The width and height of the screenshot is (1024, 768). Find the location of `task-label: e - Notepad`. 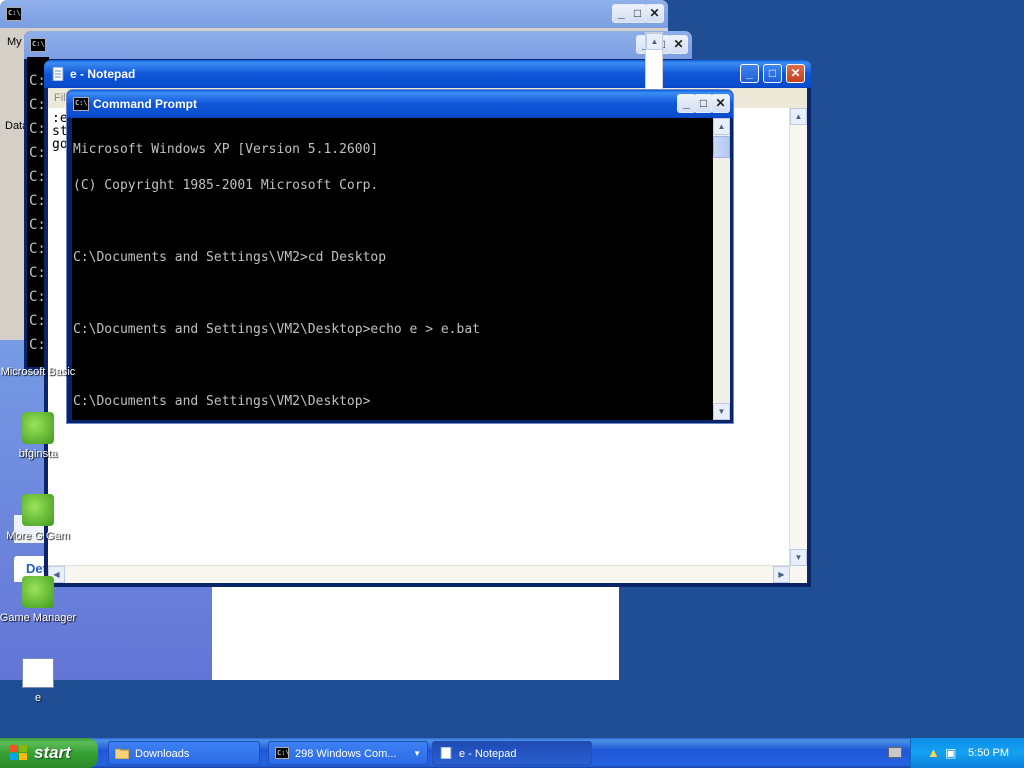

task-label: e - Notepad is located at coordinates (488, 754).